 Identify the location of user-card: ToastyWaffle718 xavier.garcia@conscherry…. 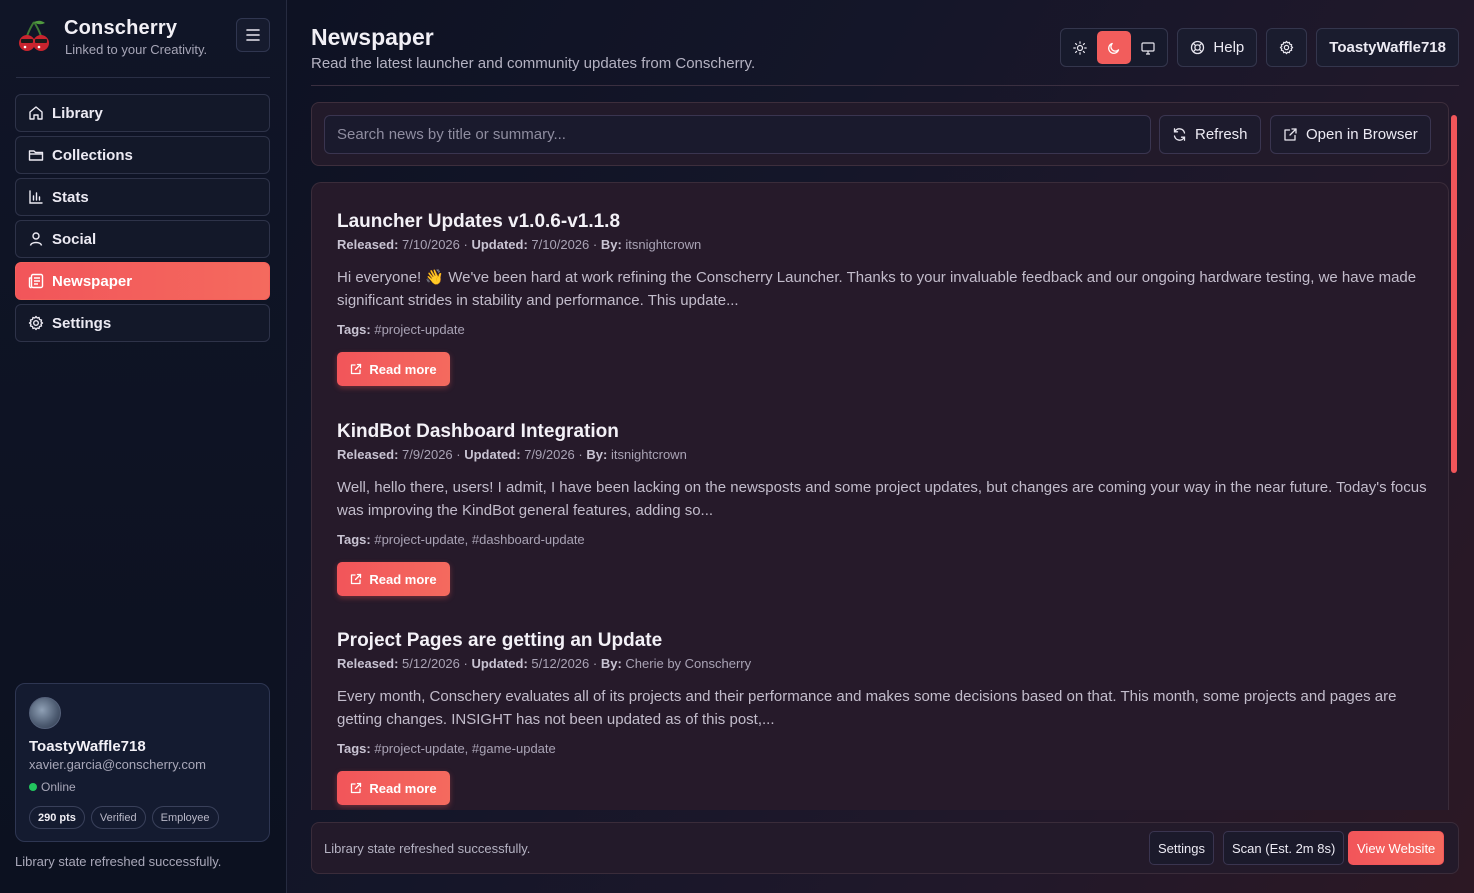
(142, 762).